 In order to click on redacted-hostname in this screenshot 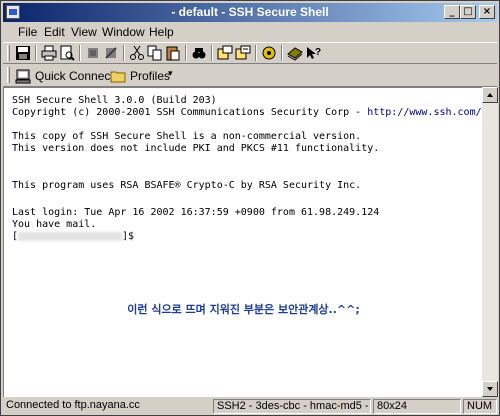, I will do `click(70, 236)`.